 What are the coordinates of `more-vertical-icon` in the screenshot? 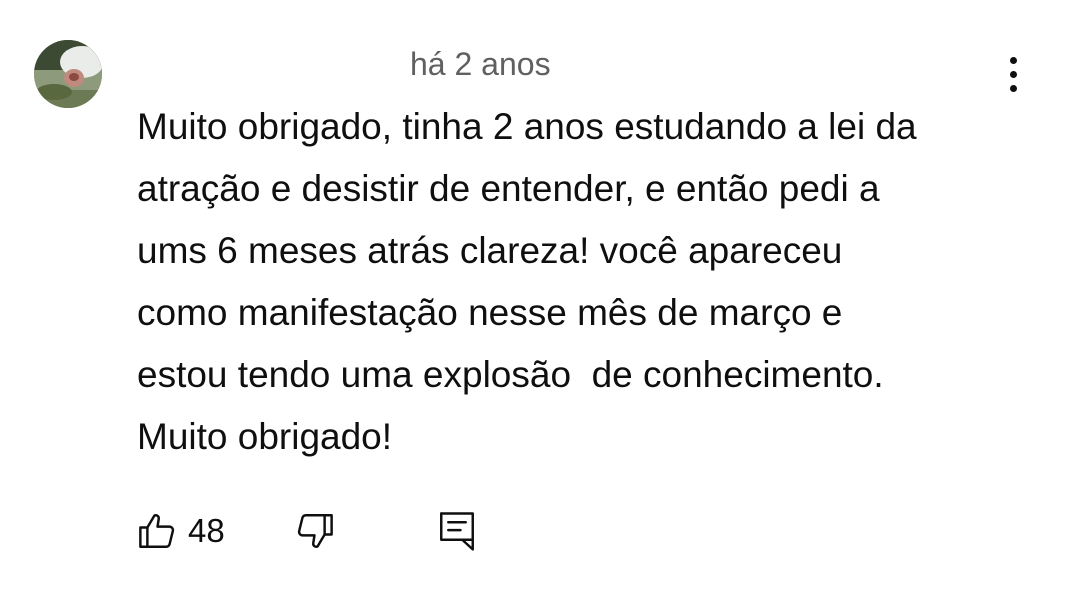 It's located at (1013, 60).